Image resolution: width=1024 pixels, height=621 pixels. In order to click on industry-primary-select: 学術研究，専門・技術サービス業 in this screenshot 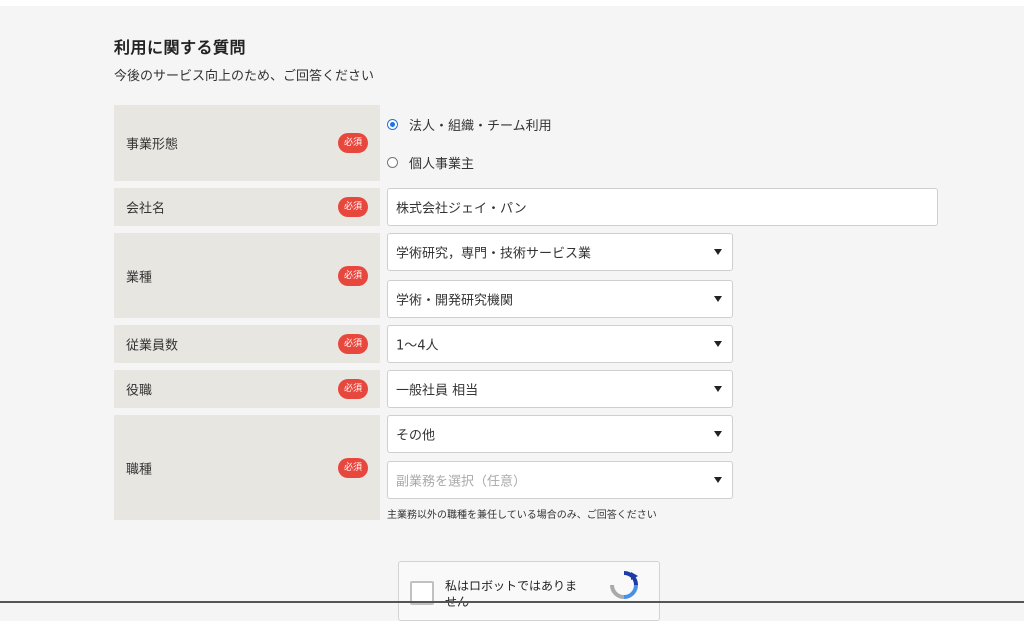, I will do `click(560, 252)`.